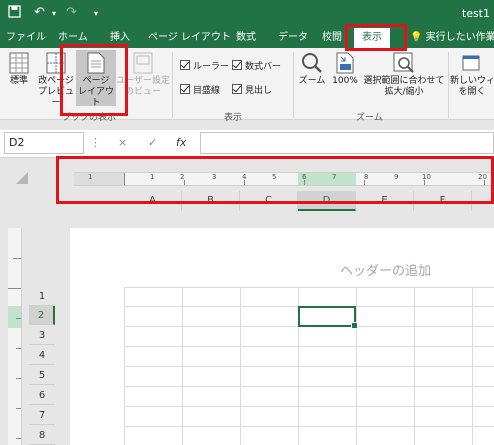  I want to click on show-group-label: 表示, so click(233, 118).